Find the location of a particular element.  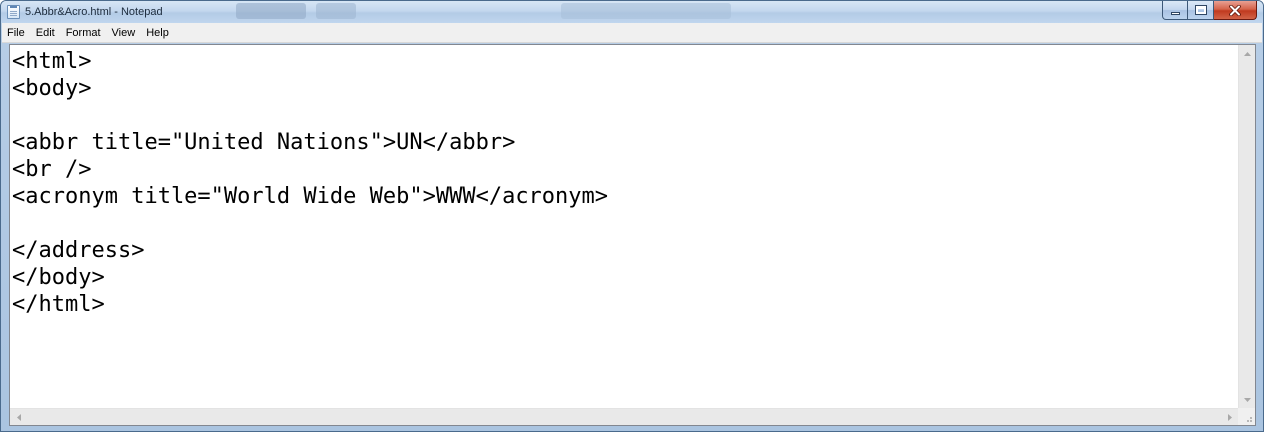

arrow-left-icon is located at coordinates (18, 417).